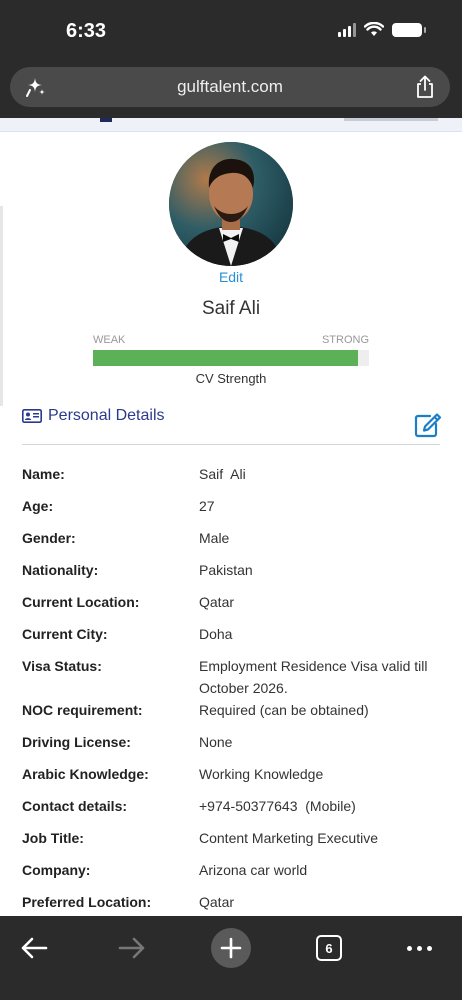 The image size is (462, 1000). What do you see at coordinates (106, 415) in the screenshot?
I see `personal-details-title: Personal Details` at bounding box center [106, 415].